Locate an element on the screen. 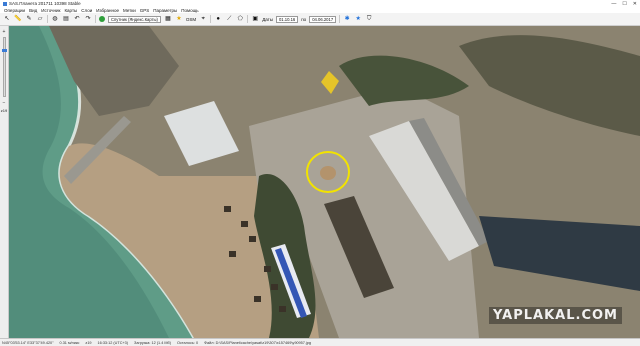 The width and height of the screenshot is (640, 346). menu-view: Вид is located at coordinates (33, 10).